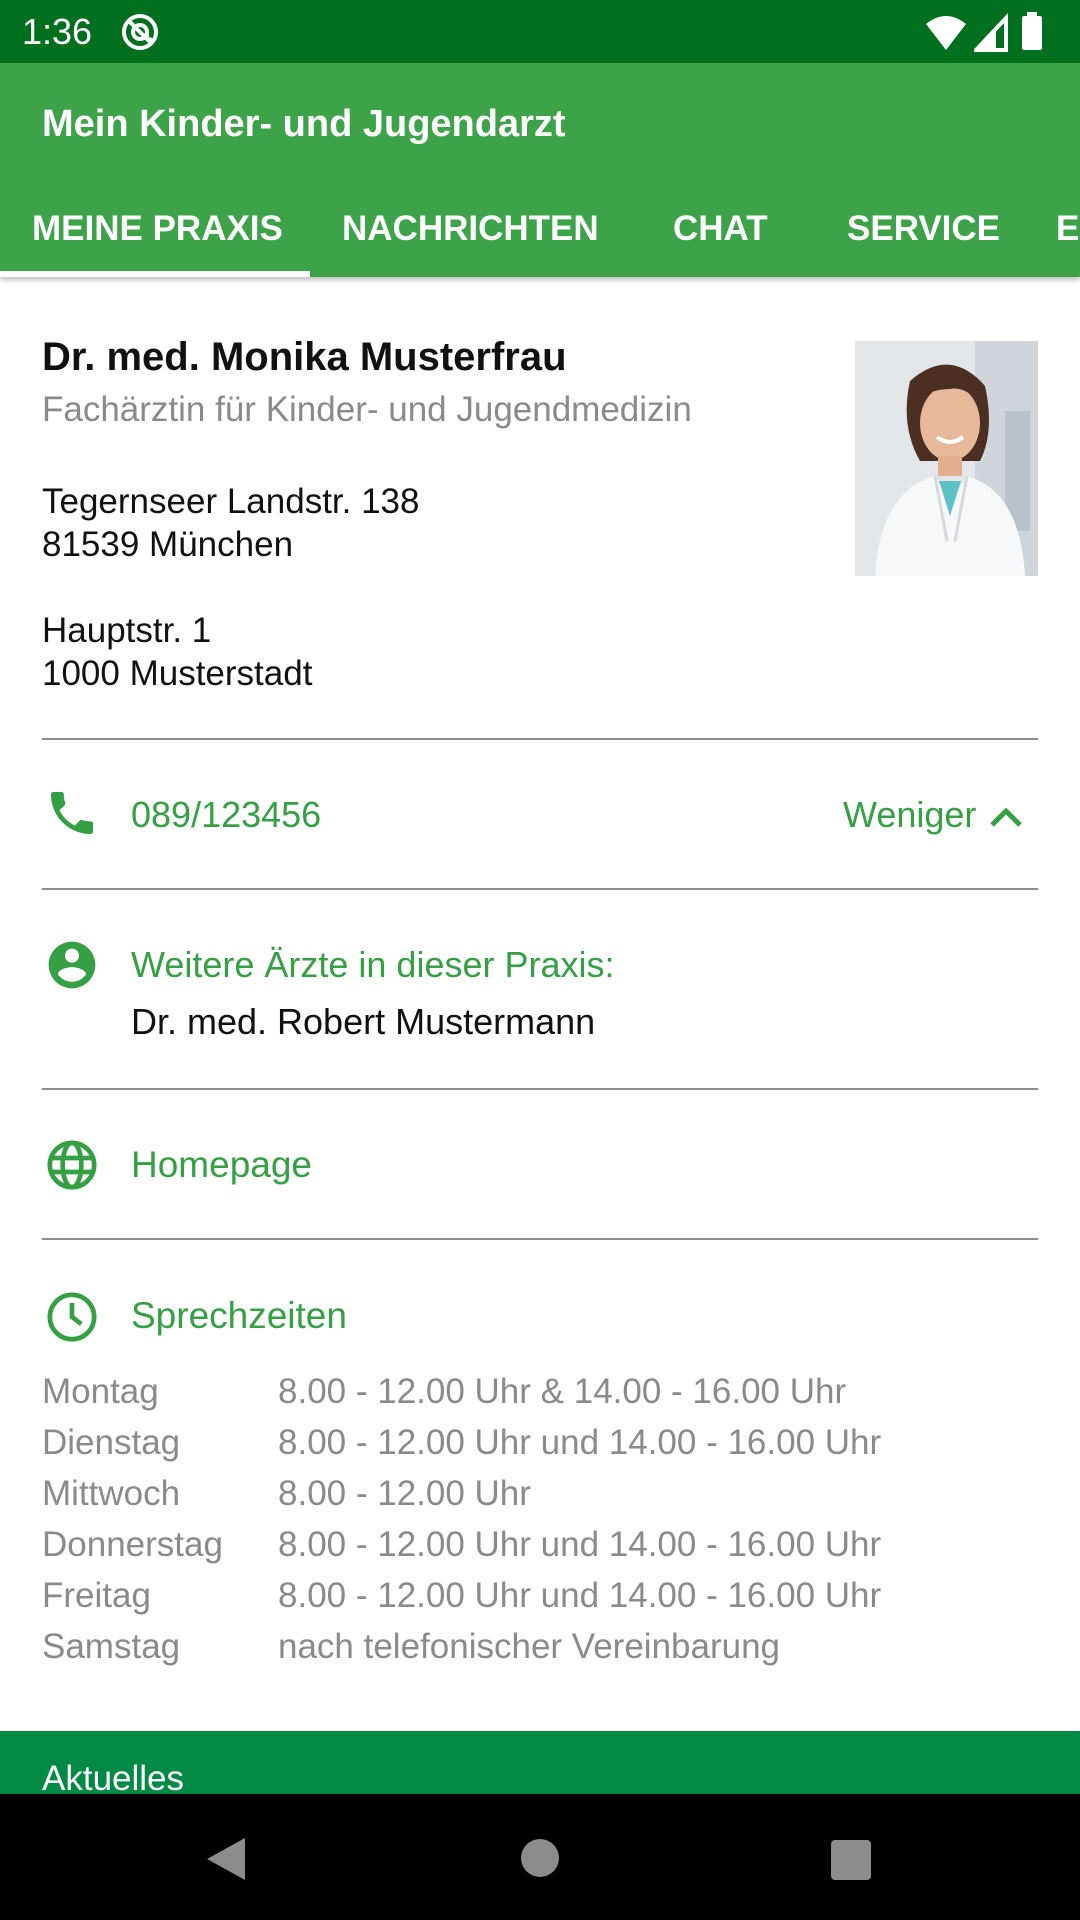 The image size is (1080, 1920). What do you see at coordinates (168, 544) in the screenshot?
I see `address1-city: 81539 München` at bounding box center [168, 544].